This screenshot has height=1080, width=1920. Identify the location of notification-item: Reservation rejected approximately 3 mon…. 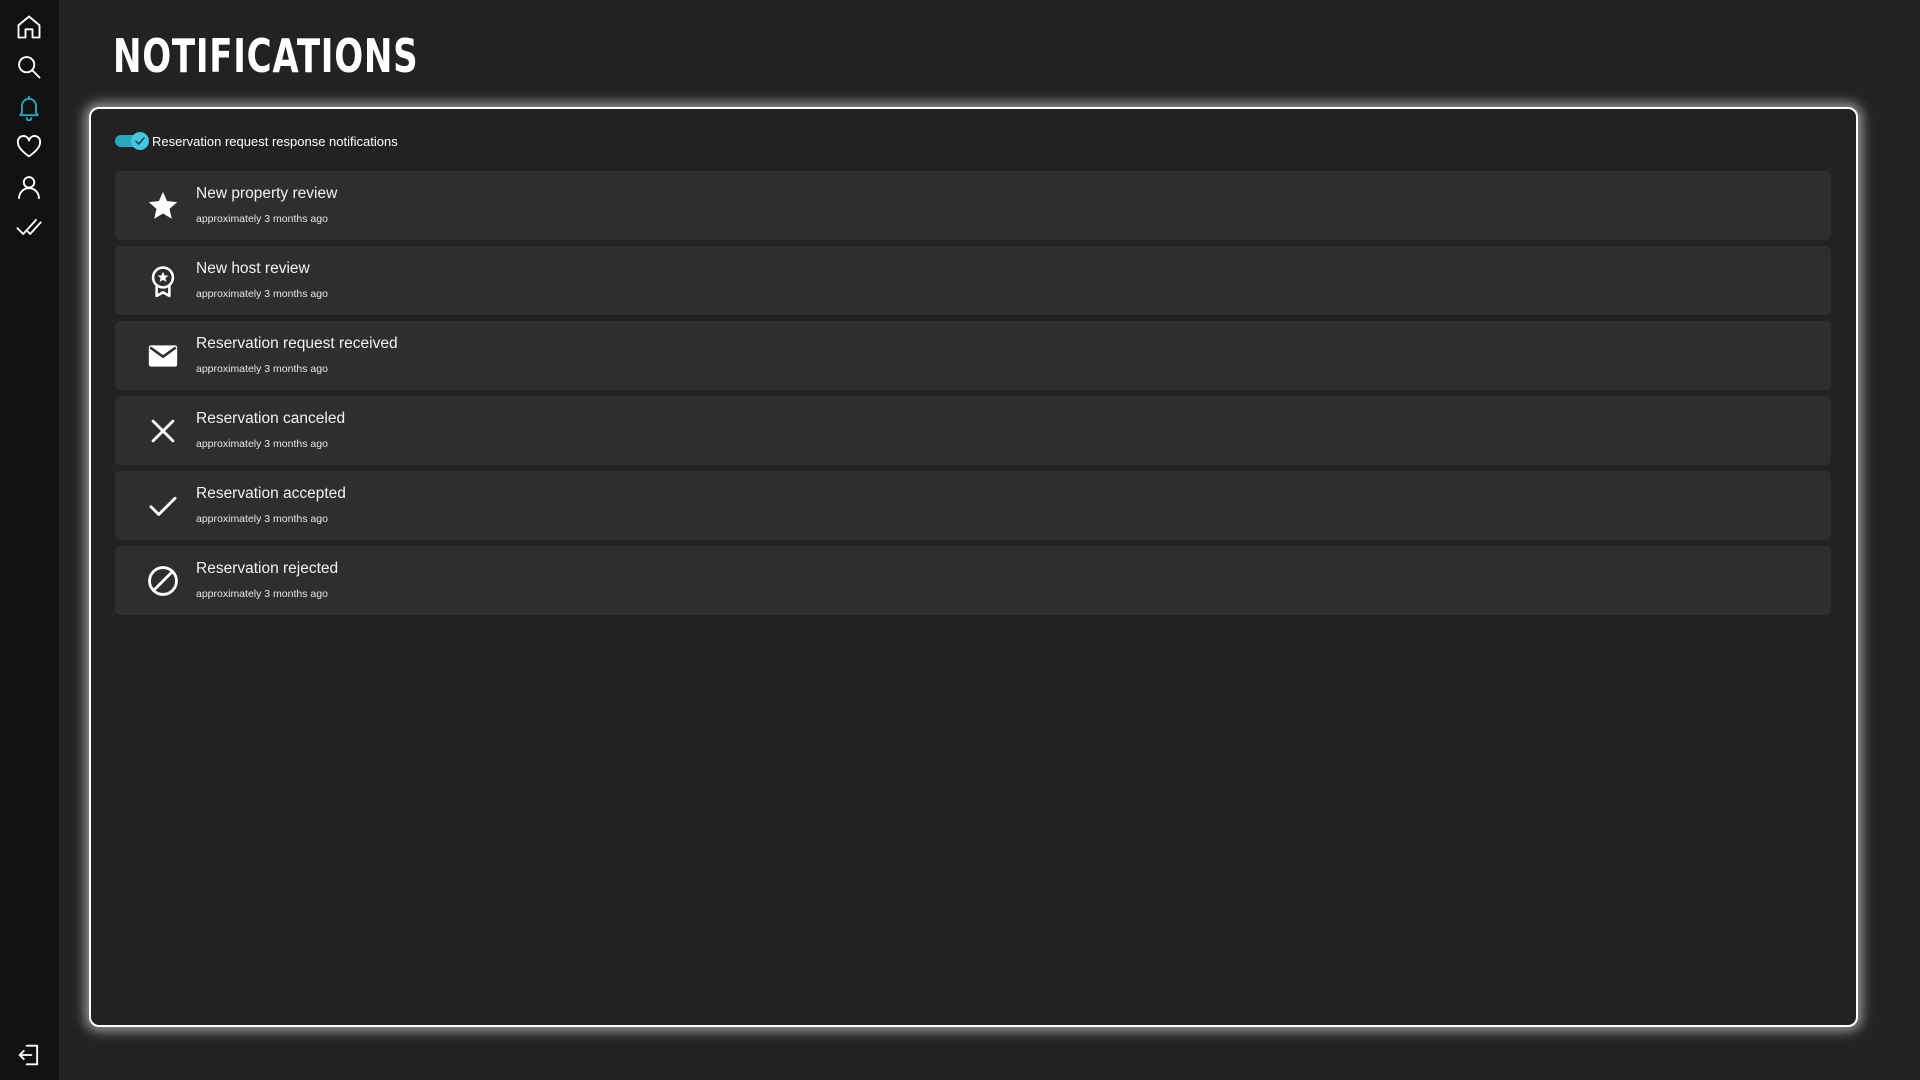
(973, 580).